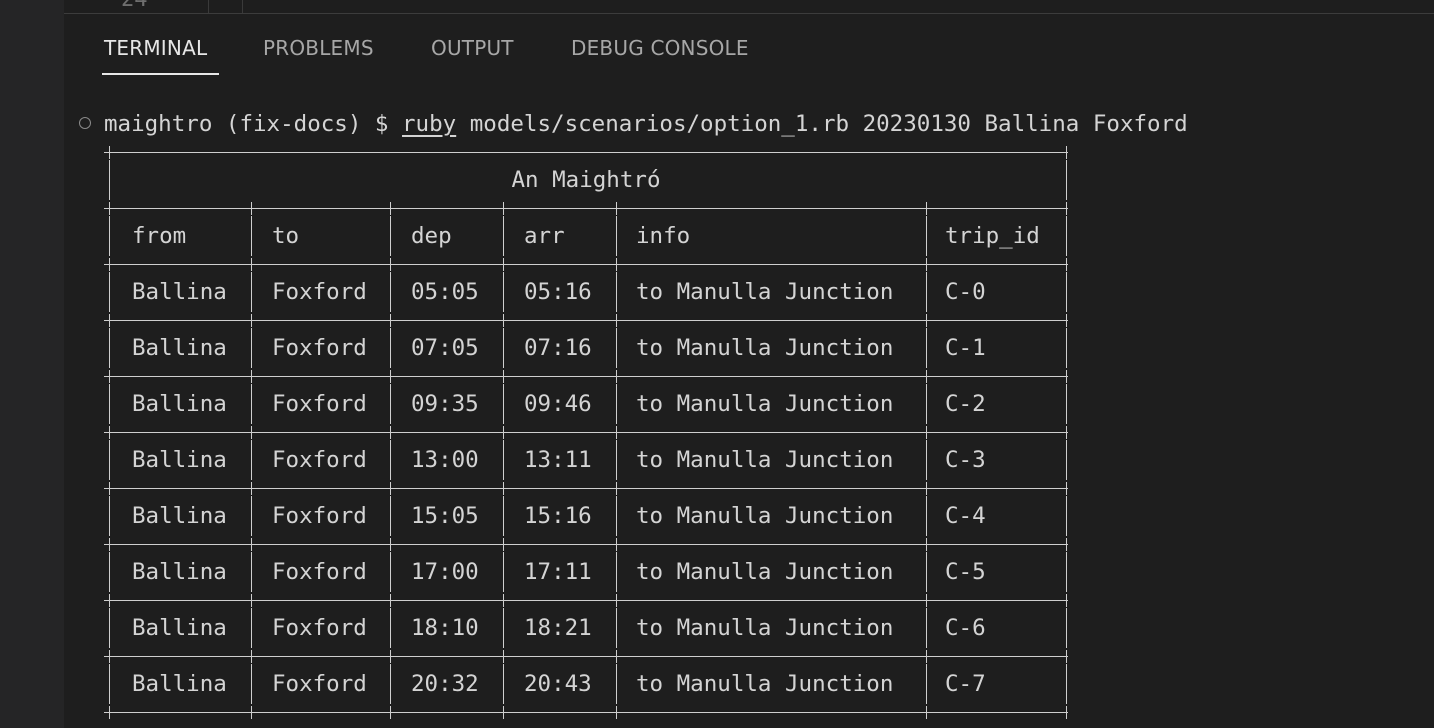  I want to click on tab-problems: PROBLEMS, so click(318, 48).